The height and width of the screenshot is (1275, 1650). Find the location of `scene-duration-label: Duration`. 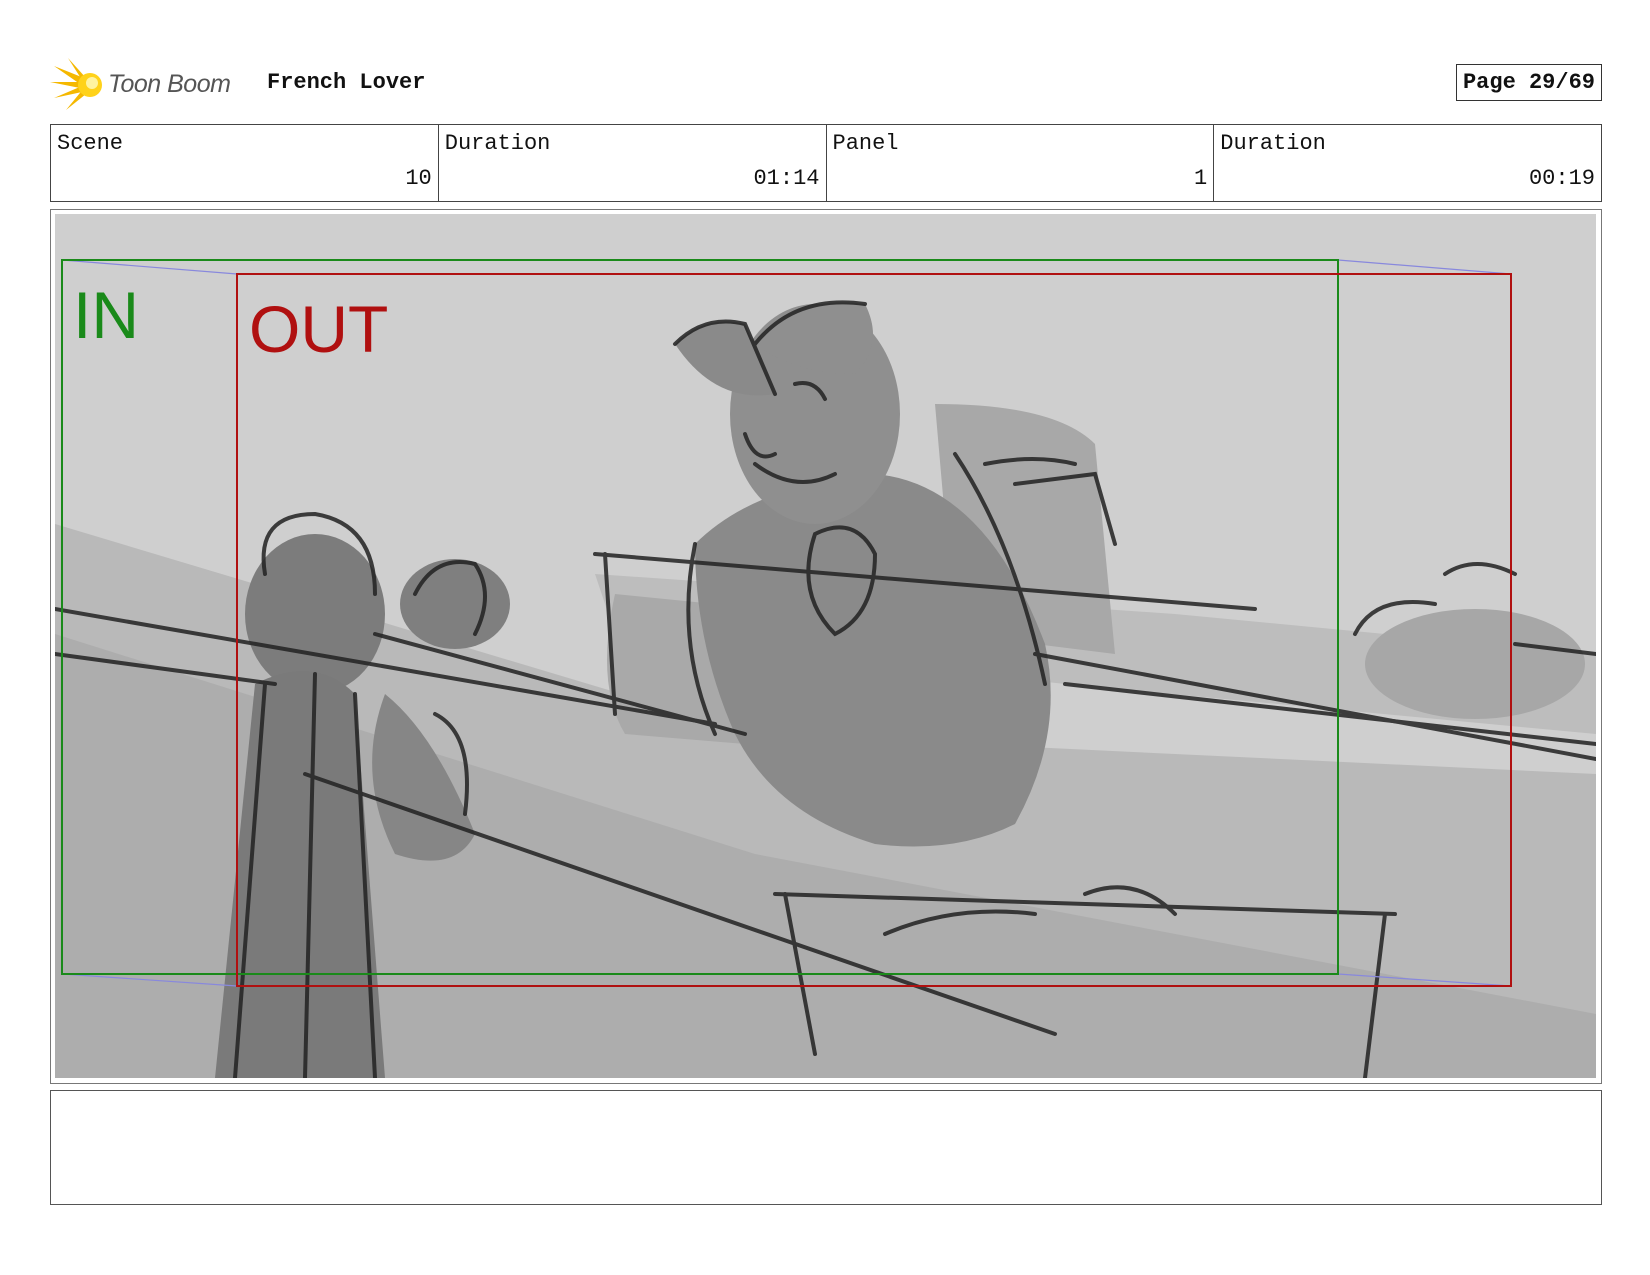

scene-duration-label: Duration is located at coordinates (497, 143).